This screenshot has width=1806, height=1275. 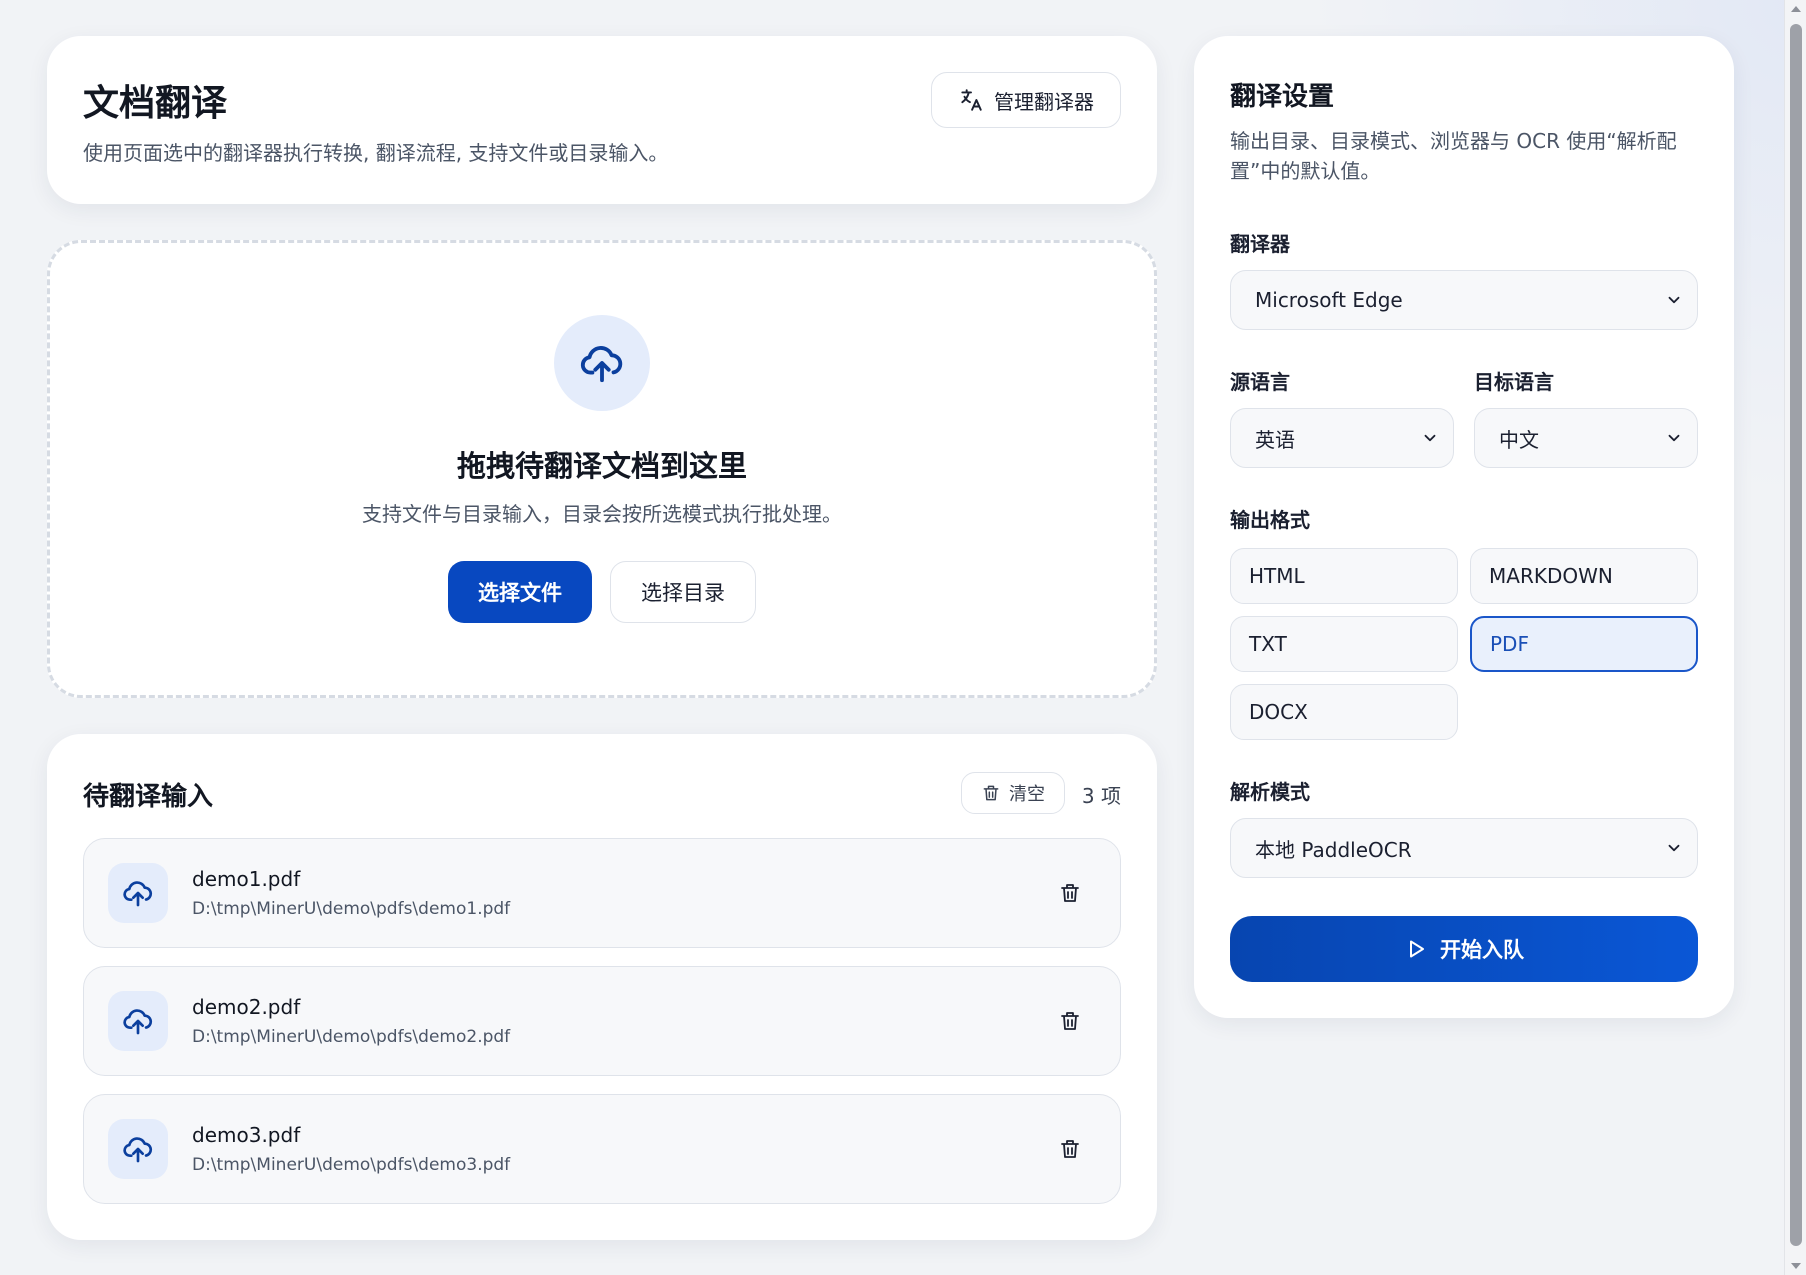 I want to click on translator-value: Microsoft Edge, so click(x=1329, y=300).